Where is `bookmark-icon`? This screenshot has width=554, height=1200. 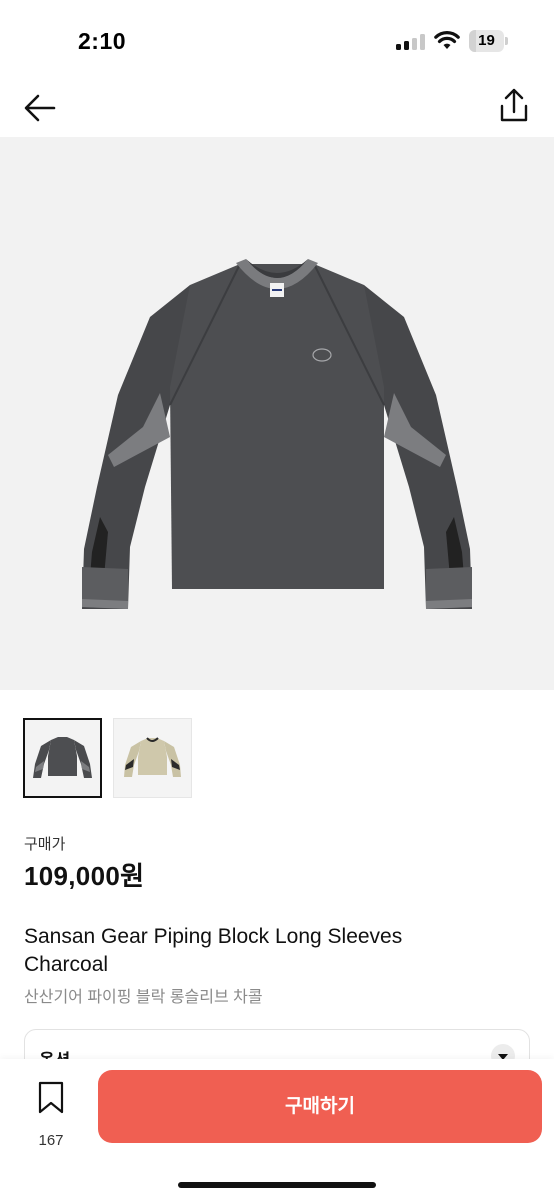 bookmark-icon is located at coordinates (51, 1097).